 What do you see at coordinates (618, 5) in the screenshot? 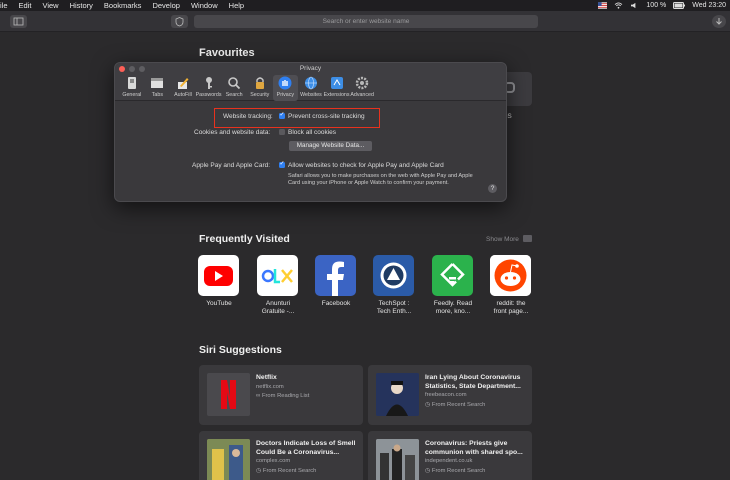
I see `wifi-icon` at bounding box center [618, 5].